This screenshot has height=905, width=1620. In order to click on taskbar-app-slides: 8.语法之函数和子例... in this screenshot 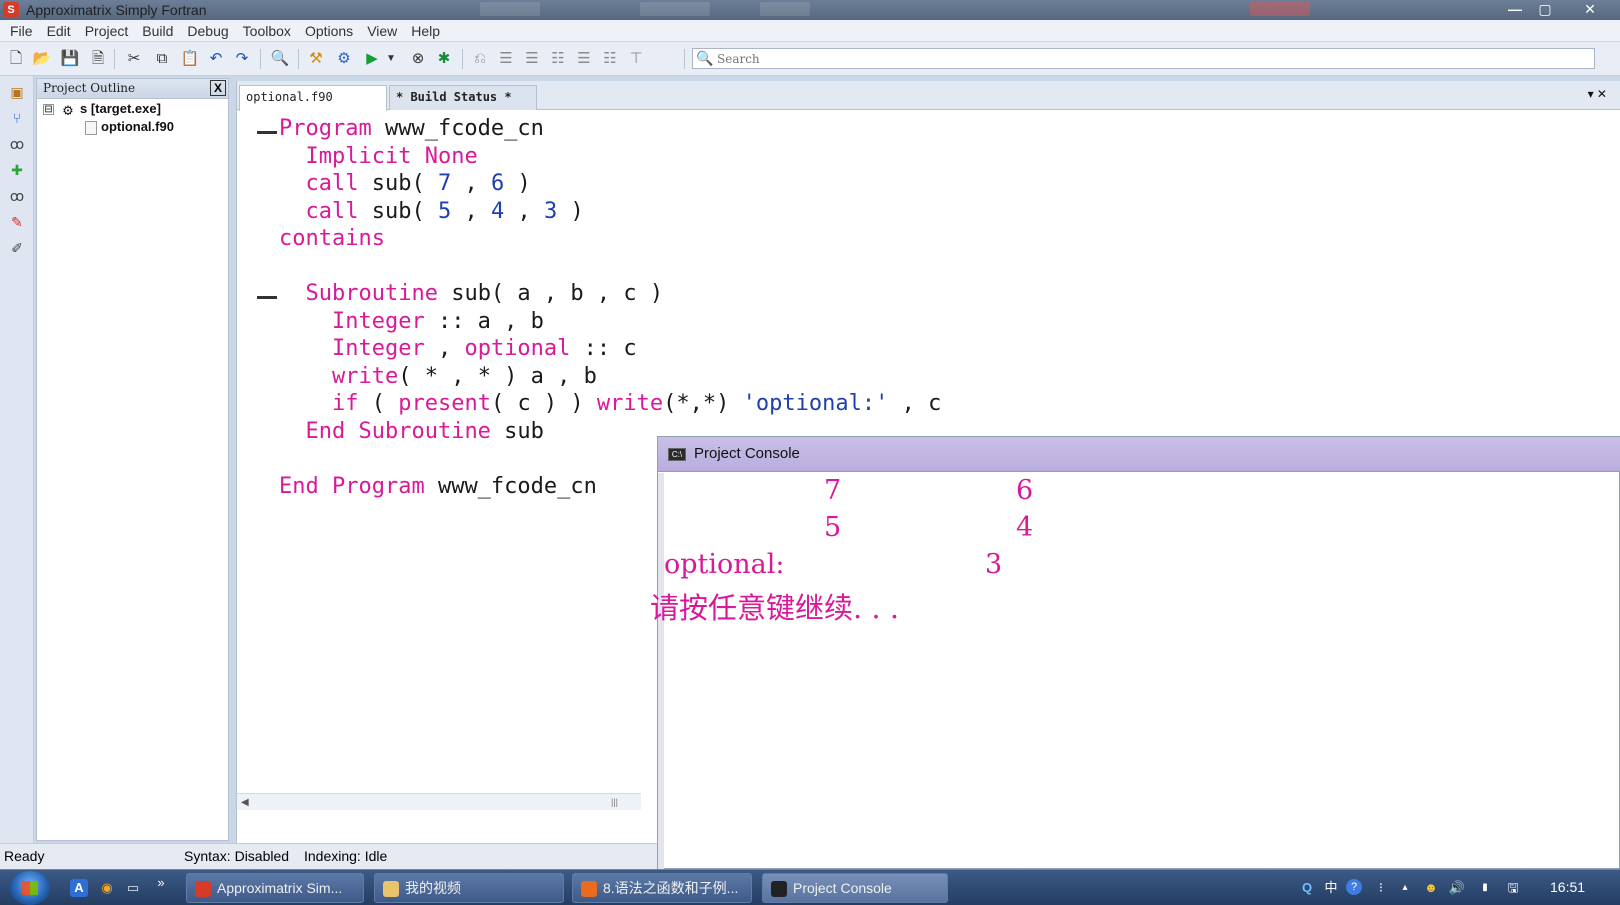, I will do `click(662, 888)`.